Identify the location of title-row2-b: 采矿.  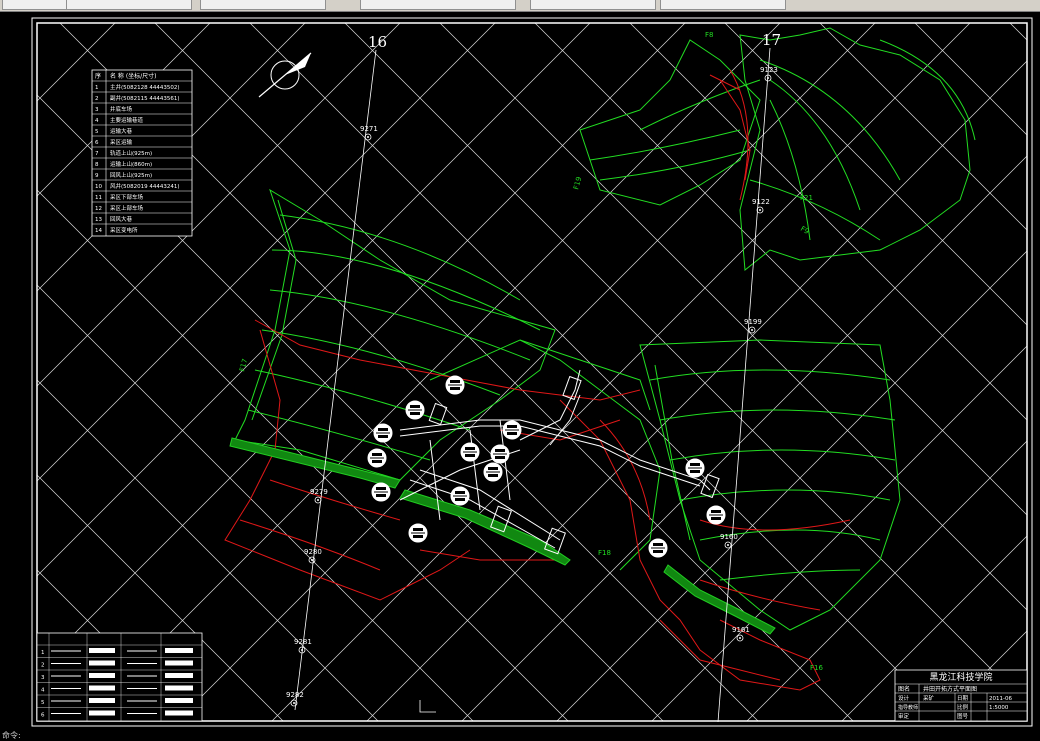
(929, 698).